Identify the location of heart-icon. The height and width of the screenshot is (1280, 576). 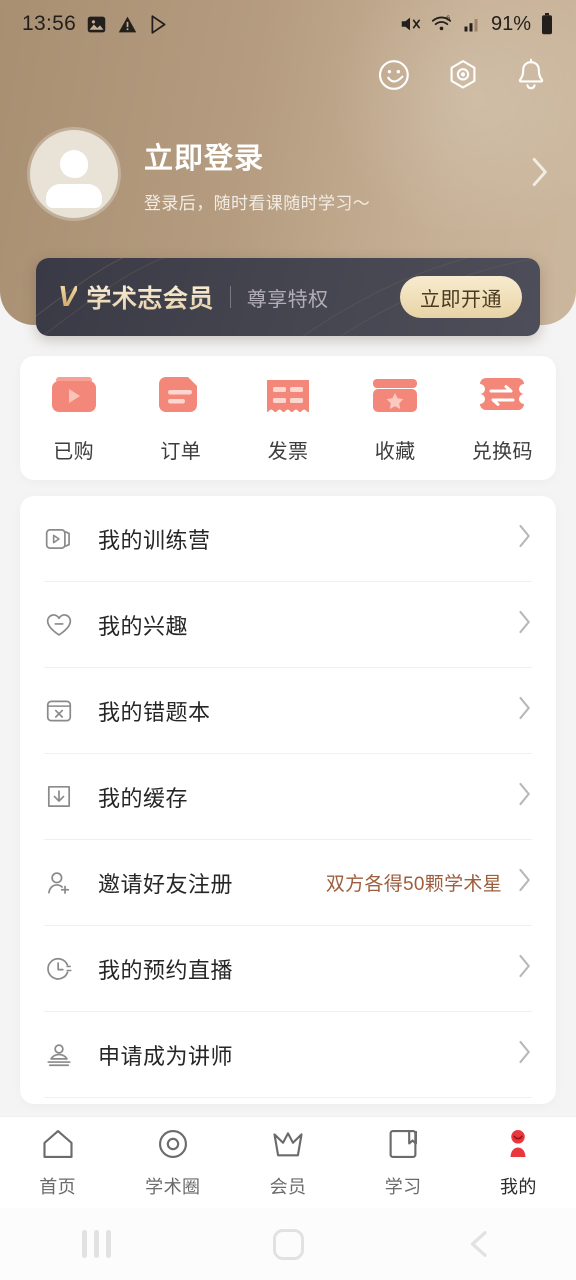
(66, 625).